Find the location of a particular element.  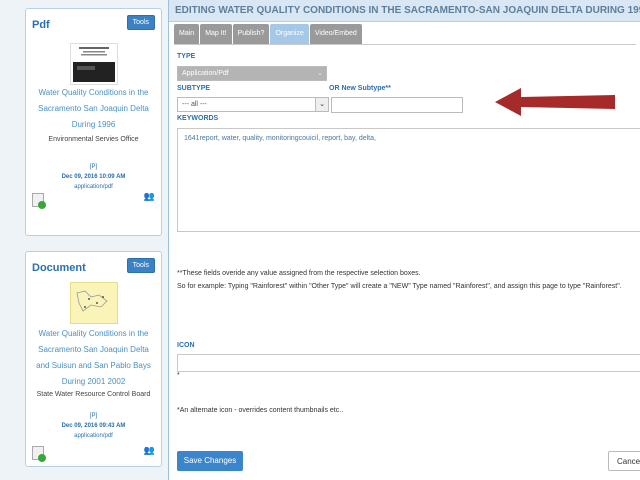

card-header: Document Tools is located at coordinates (93, 266).